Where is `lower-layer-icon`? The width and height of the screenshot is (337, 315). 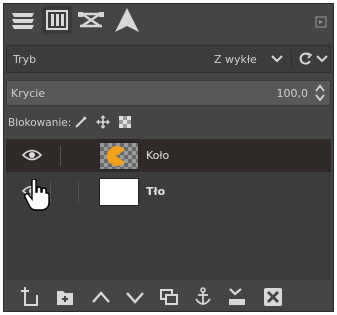 lower-layer-icon is located at coordinates (135, 298).